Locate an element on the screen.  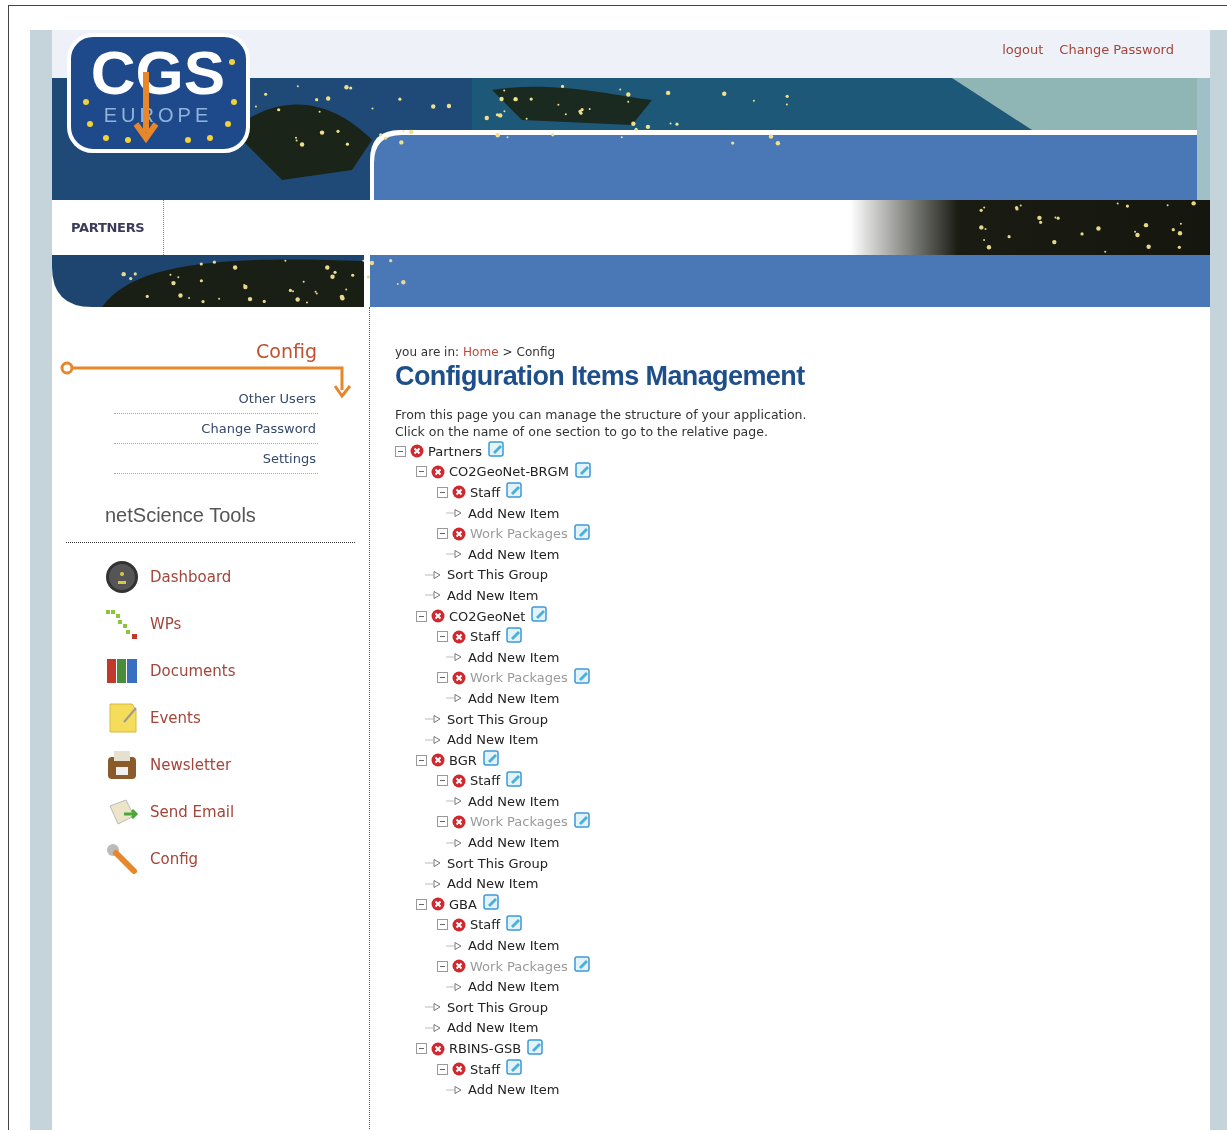
tool-link: Documents is located at coordinates (193, 671).